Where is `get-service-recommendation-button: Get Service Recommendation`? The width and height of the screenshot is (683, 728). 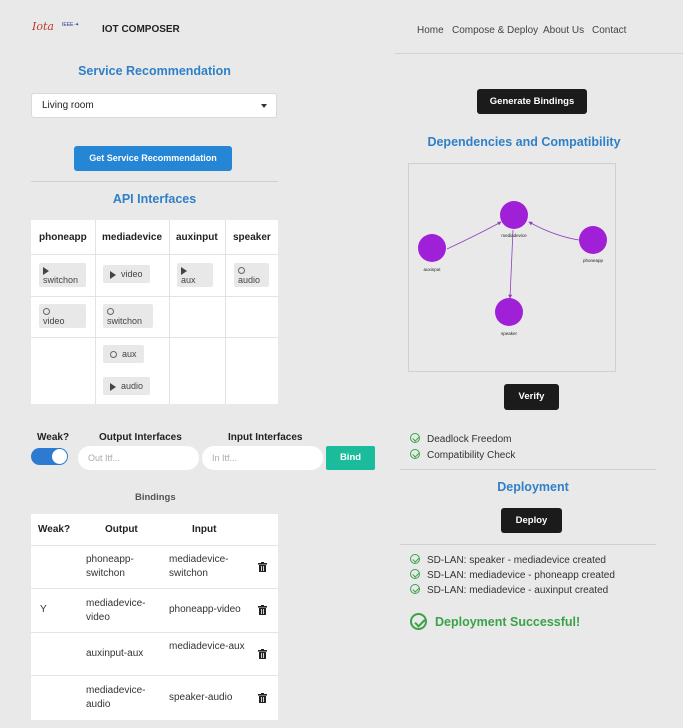
get-service-recommendation-button: Get Service Recommendation is located at coordinates (153, 158).